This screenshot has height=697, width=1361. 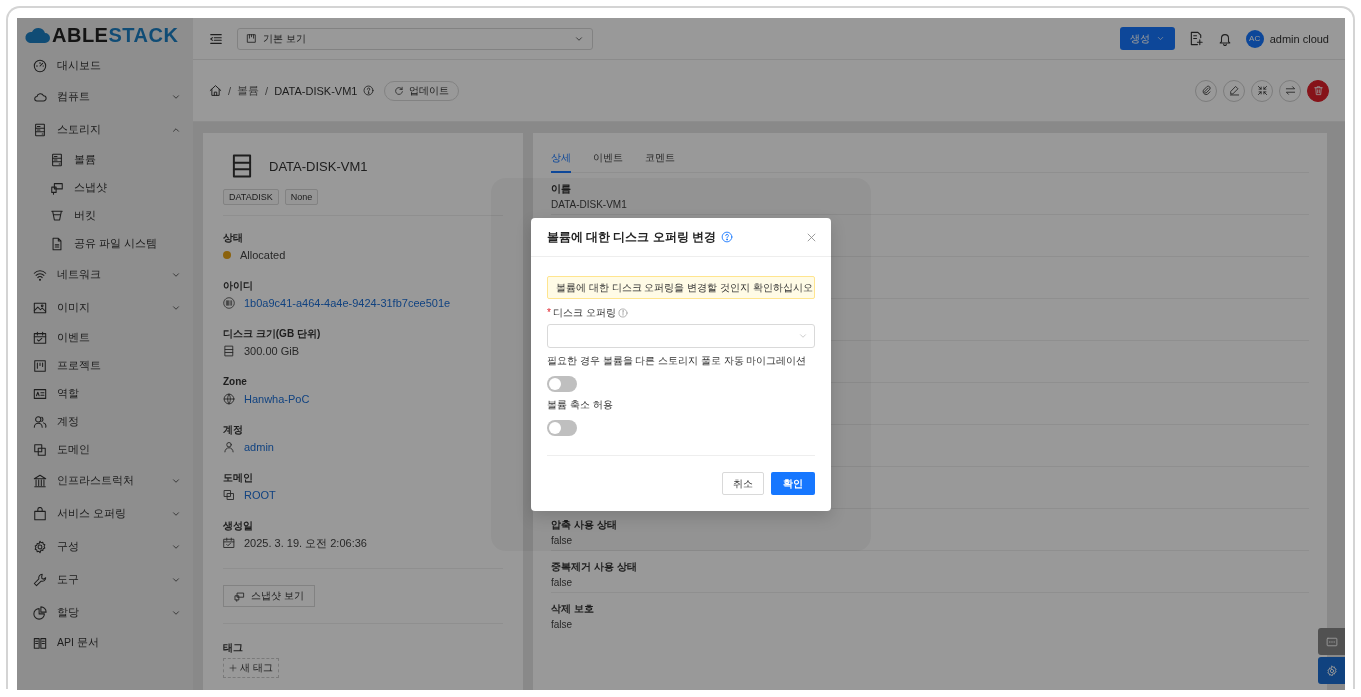 What do you see at coordinates (105, 366) in the screenshot?
I see `sidebar-item: 프로젝트` at bounding box center [105, 366].